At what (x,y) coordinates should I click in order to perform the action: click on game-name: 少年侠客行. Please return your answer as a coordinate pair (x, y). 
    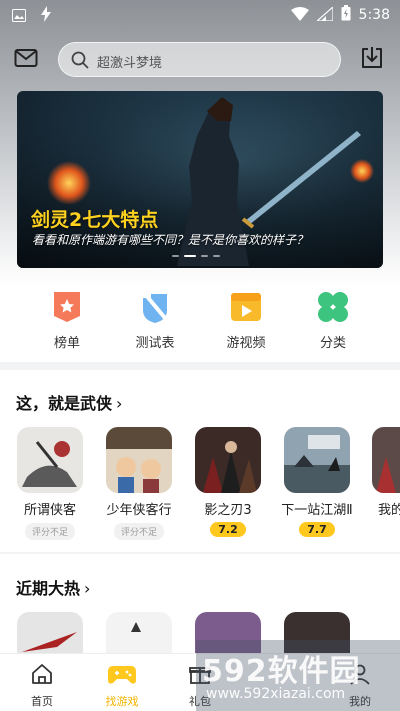
    Looking at the image, I should click on (139, 510).